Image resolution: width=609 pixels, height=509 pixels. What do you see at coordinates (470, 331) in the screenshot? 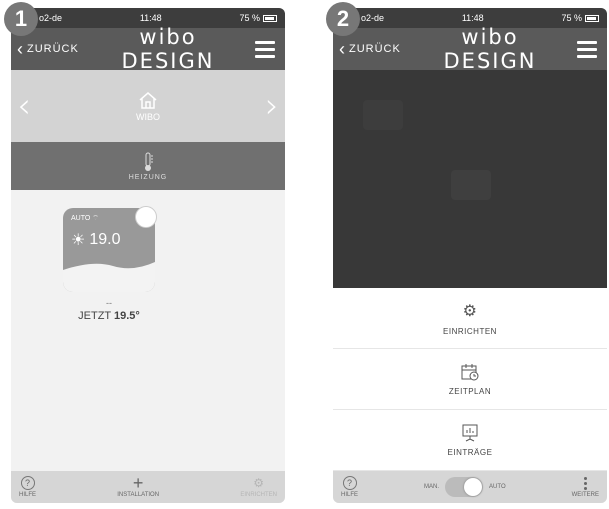
I see `menu-item-label: EINRICHTEN` at bounding box center [470, 331].